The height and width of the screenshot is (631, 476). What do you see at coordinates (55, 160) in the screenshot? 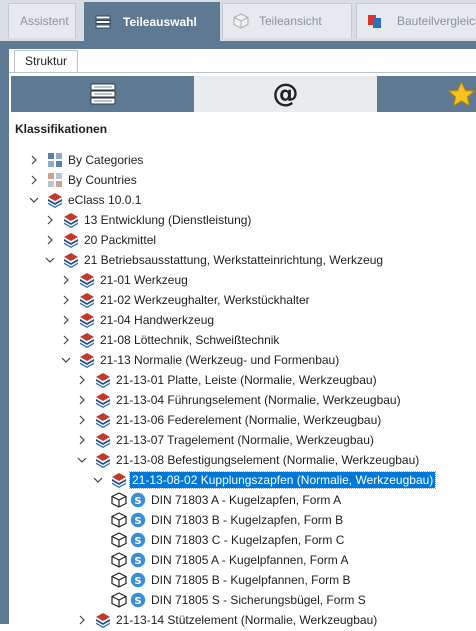
I see `categories-icon` at bounding box center [55, 160].